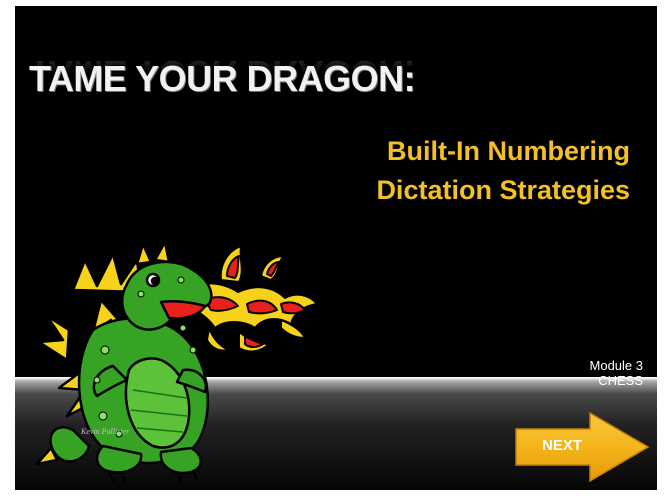 The image size is (667, 498). Describe the element at coordinates (222, 73) in the screenshot. I see `slide-title-reflection: TAME YOUR DRAGON:` at that location.